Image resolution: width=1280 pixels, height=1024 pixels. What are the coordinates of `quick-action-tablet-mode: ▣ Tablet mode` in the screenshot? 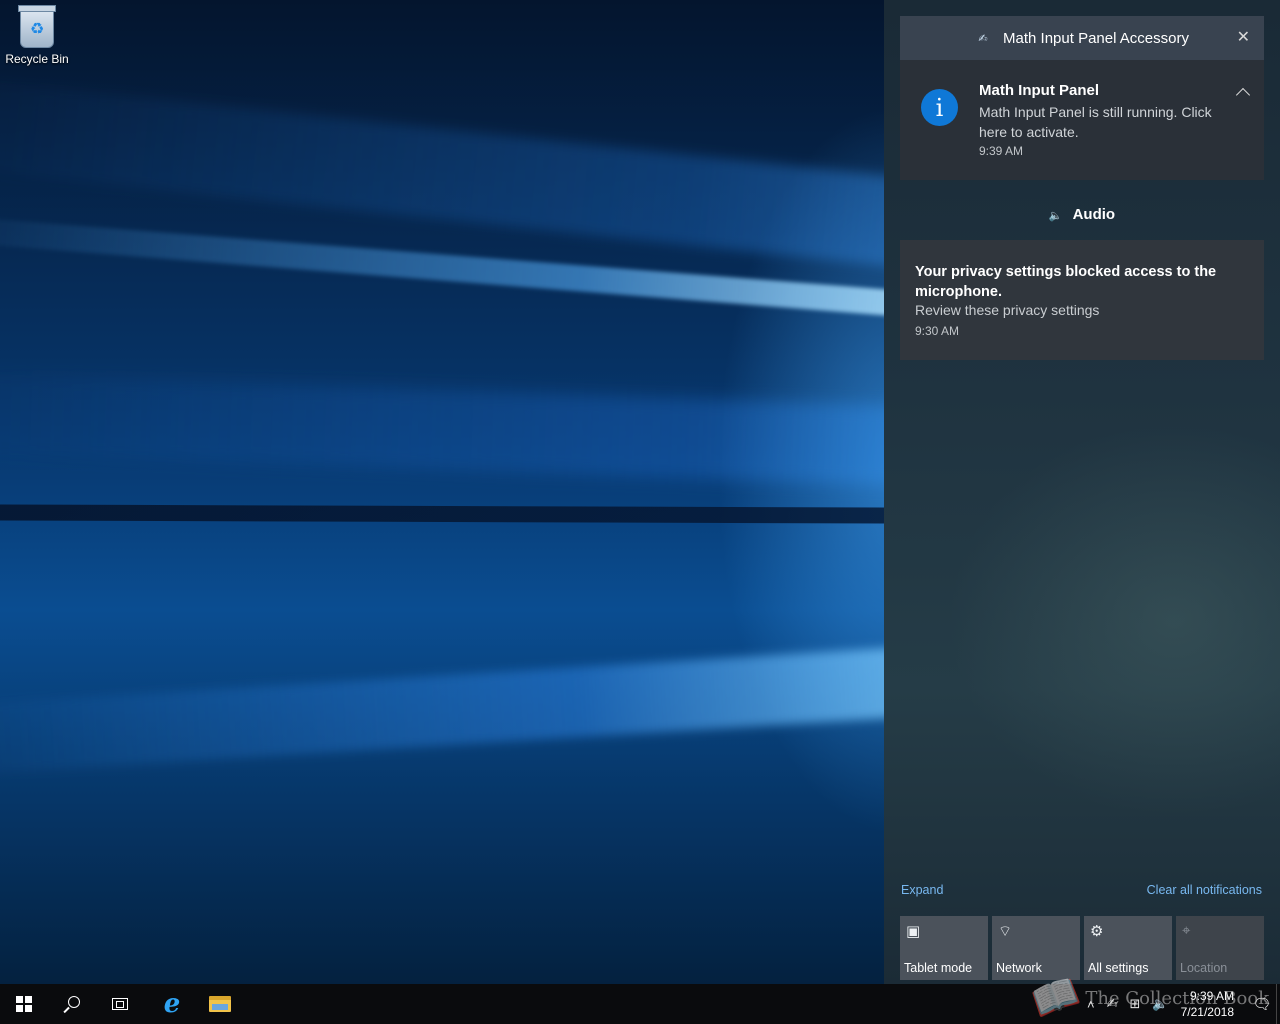 It's located at (944, 948).